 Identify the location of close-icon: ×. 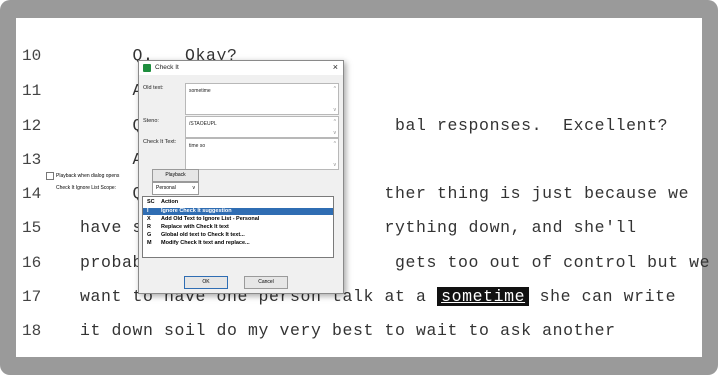
(335, 67).